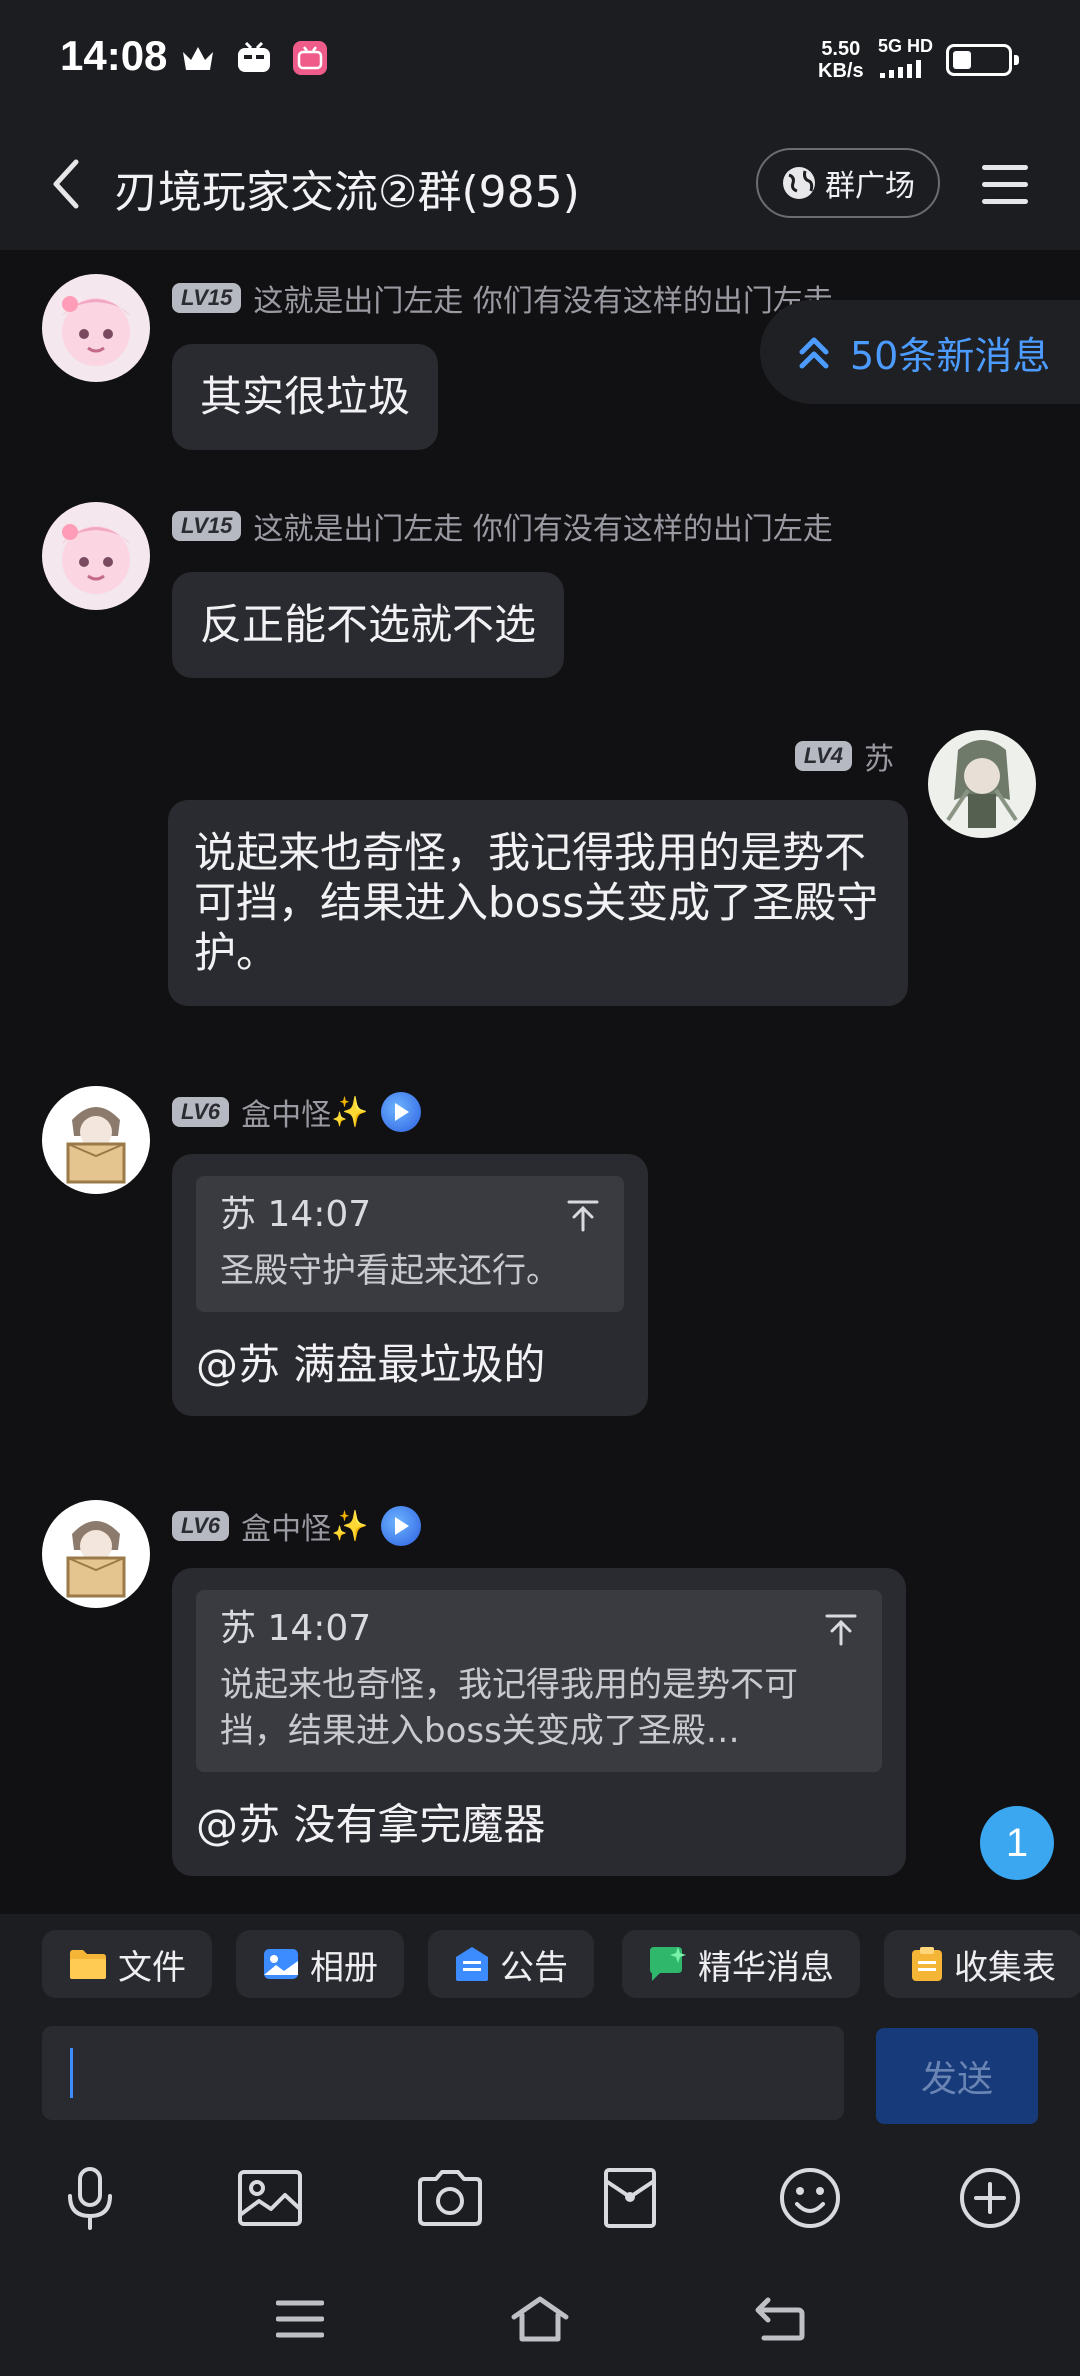 This screenshot has width=1080, height=2376. Describe the element at coordinates (71, 2073) in the screenshot. I see `text-caret` at that location.